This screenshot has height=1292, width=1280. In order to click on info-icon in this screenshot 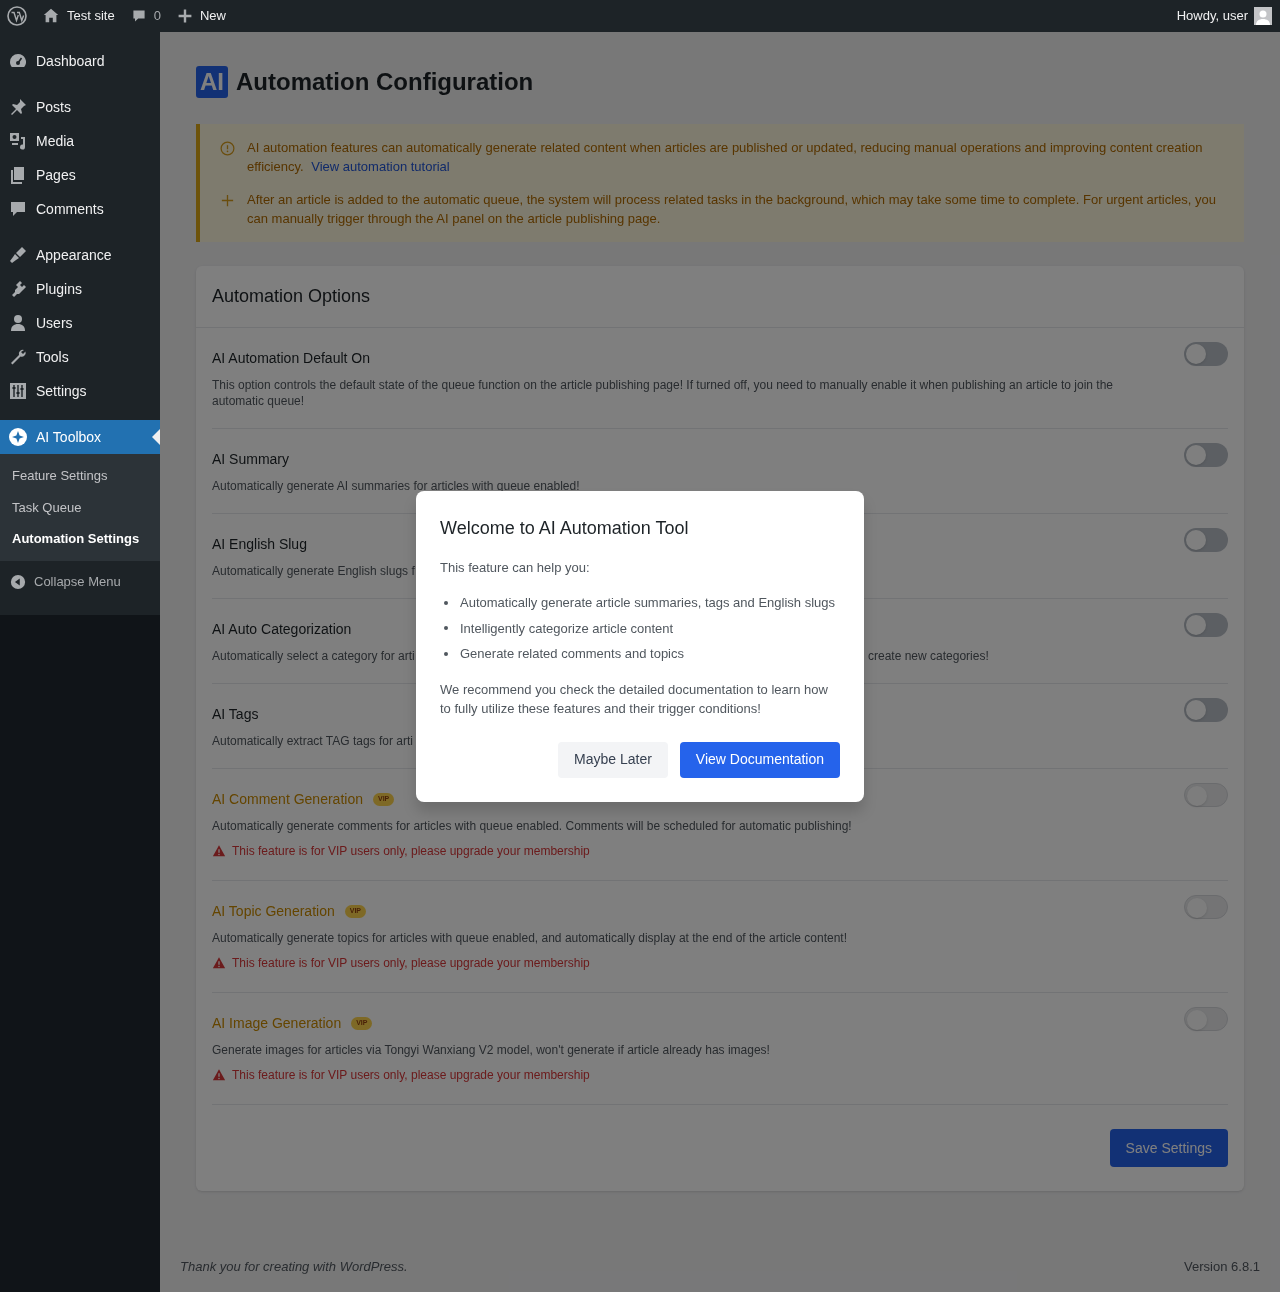, I will do `click(227, 148)`.